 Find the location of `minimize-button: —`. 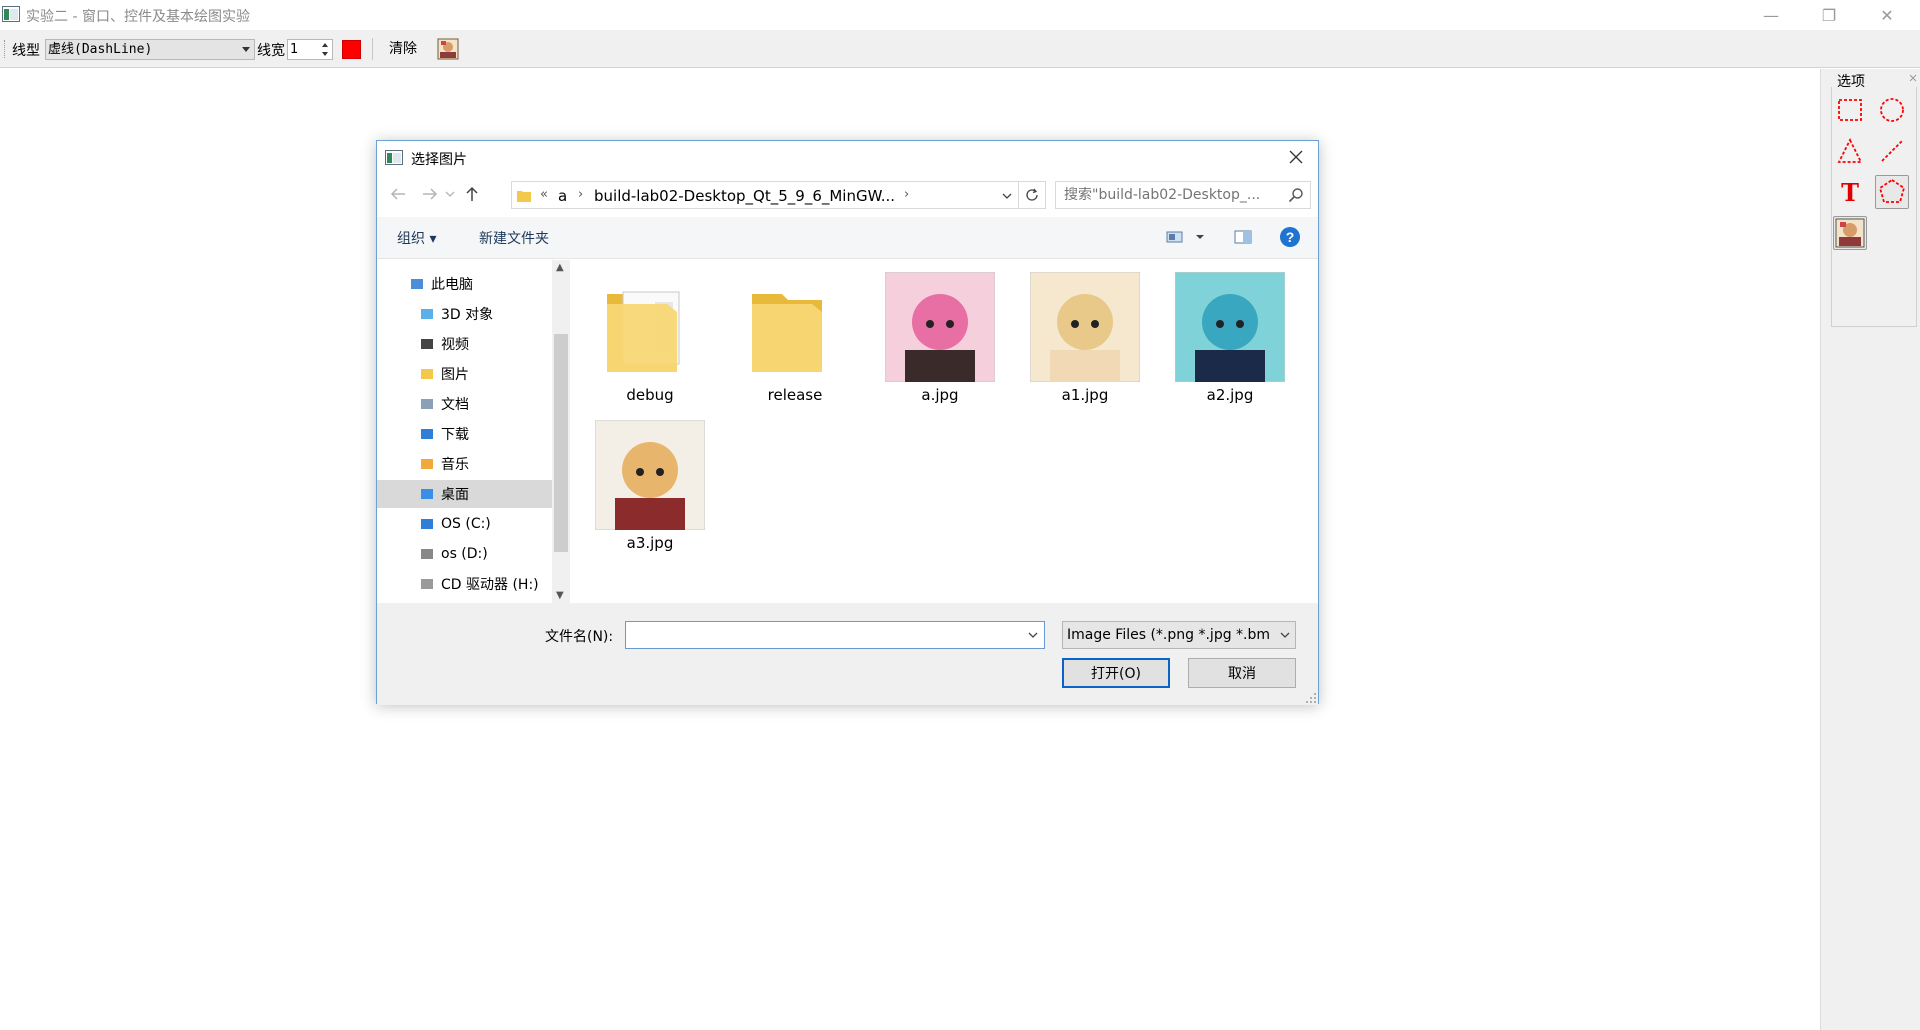

minimize-button: — is located at coordinates (1771, 15).